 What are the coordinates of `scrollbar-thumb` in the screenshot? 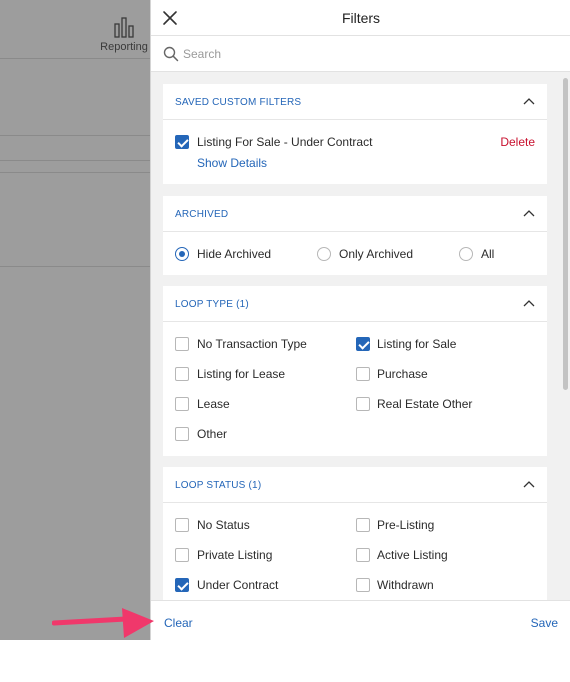 It's located at (565, 234).